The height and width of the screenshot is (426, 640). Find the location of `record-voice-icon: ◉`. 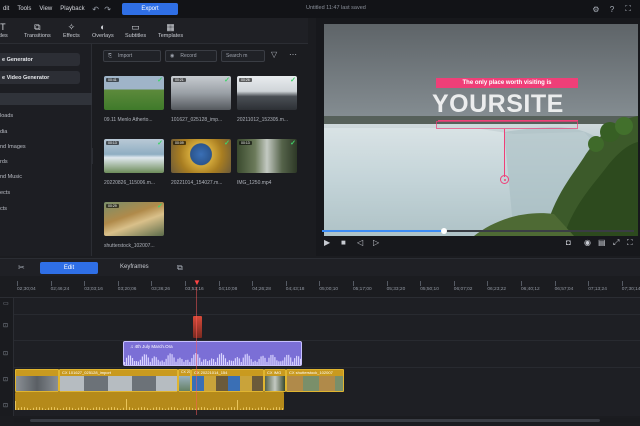

record-voice-icon: ◉ is located at coordinates (587, 242).